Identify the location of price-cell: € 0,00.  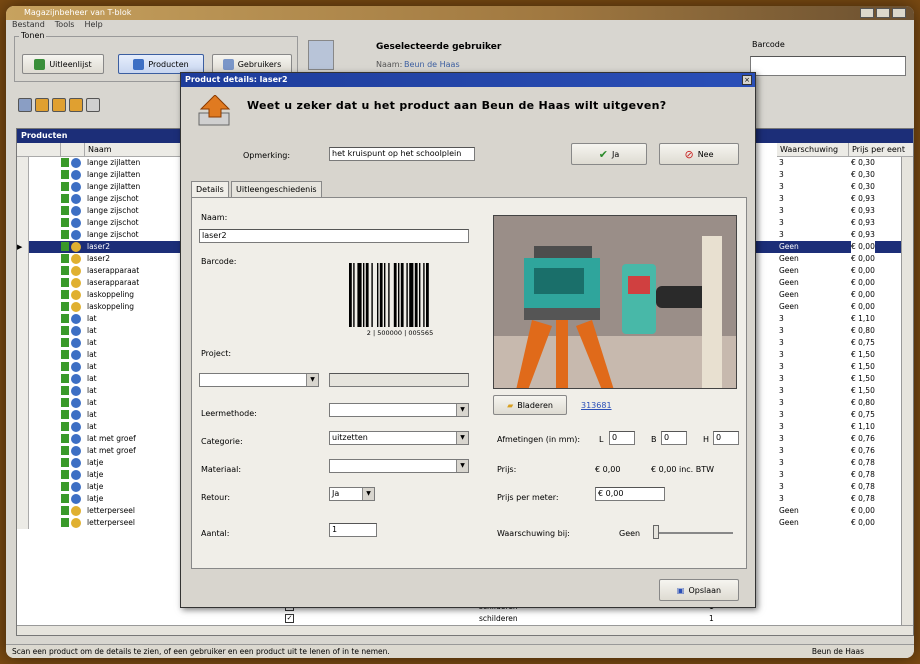
(863, 270).